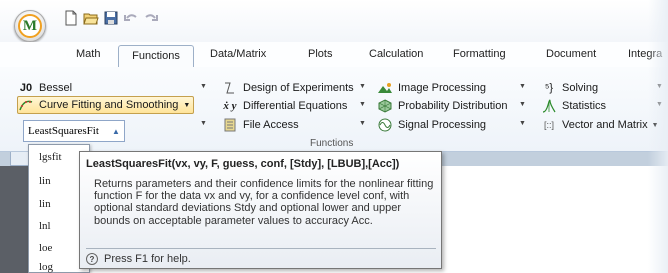  I want to click on differential-equations-button: ẋ y Differential Equations, so click(284, 106).